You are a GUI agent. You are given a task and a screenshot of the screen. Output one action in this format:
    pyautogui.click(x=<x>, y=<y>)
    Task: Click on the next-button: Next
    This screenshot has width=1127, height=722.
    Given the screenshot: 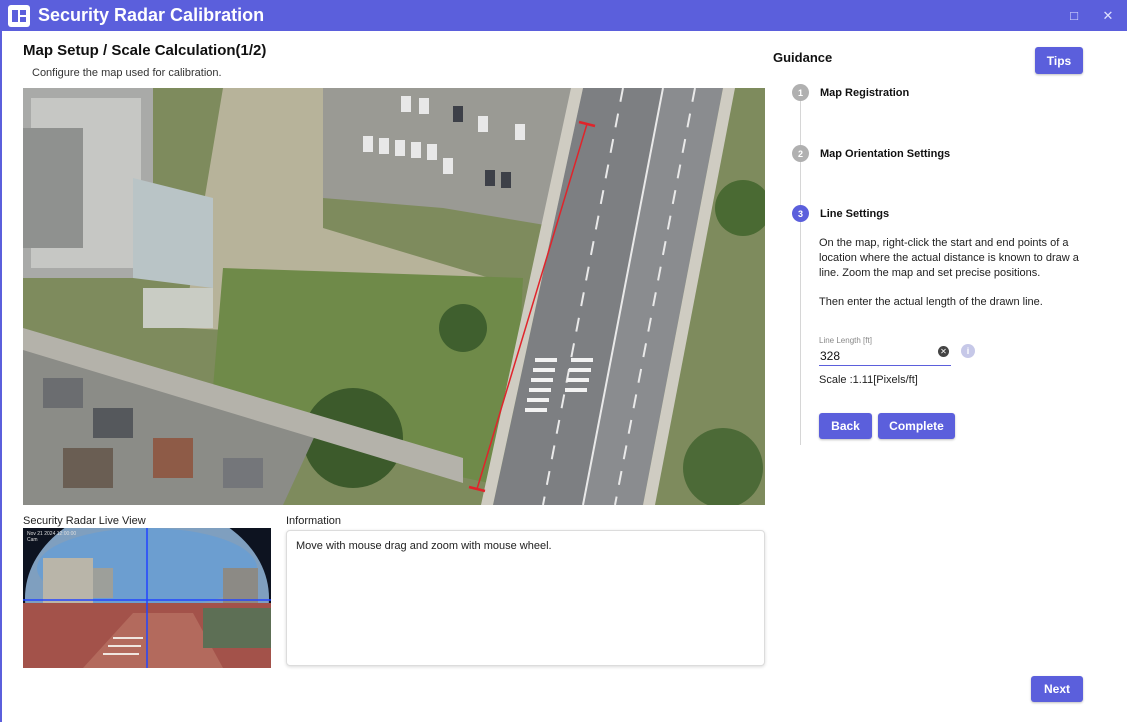 What is the action you would take?
    pyautogui.click(x=1057, y=689)
    